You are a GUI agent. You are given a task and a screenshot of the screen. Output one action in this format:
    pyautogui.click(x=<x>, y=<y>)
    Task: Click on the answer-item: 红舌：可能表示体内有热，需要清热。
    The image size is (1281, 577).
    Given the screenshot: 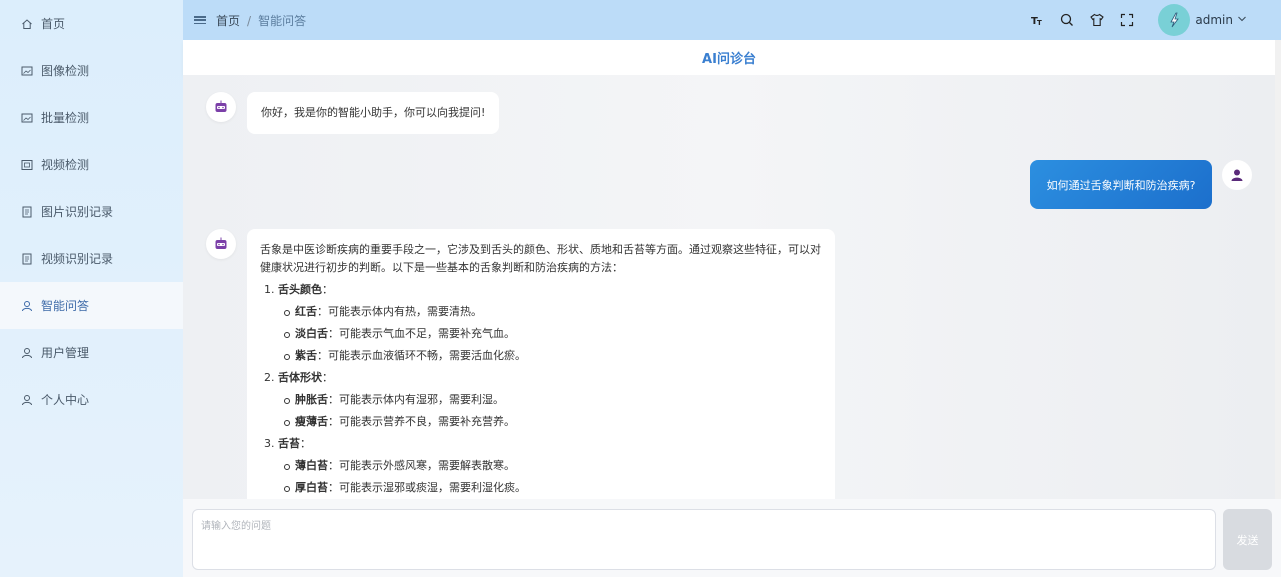 What is the action you would take?
    pyautogui.click(x=552, y=312)
    